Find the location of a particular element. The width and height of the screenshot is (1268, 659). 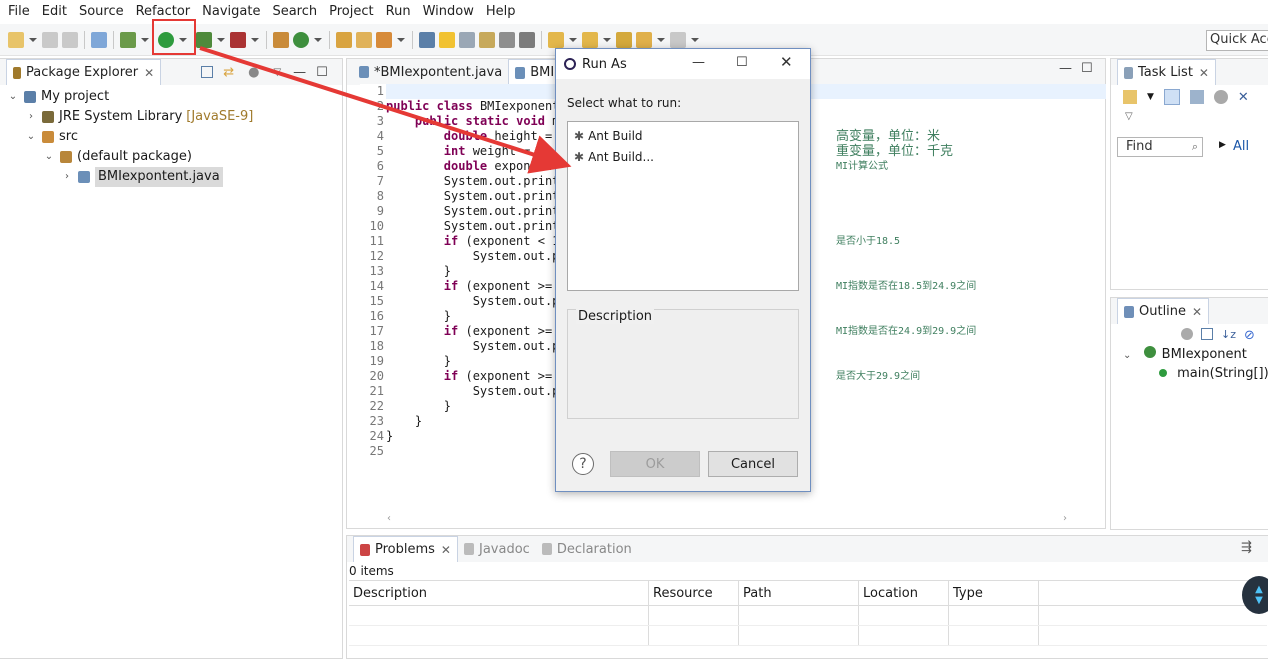

debug-dropdown-icon is located at coordinates (145, 39).